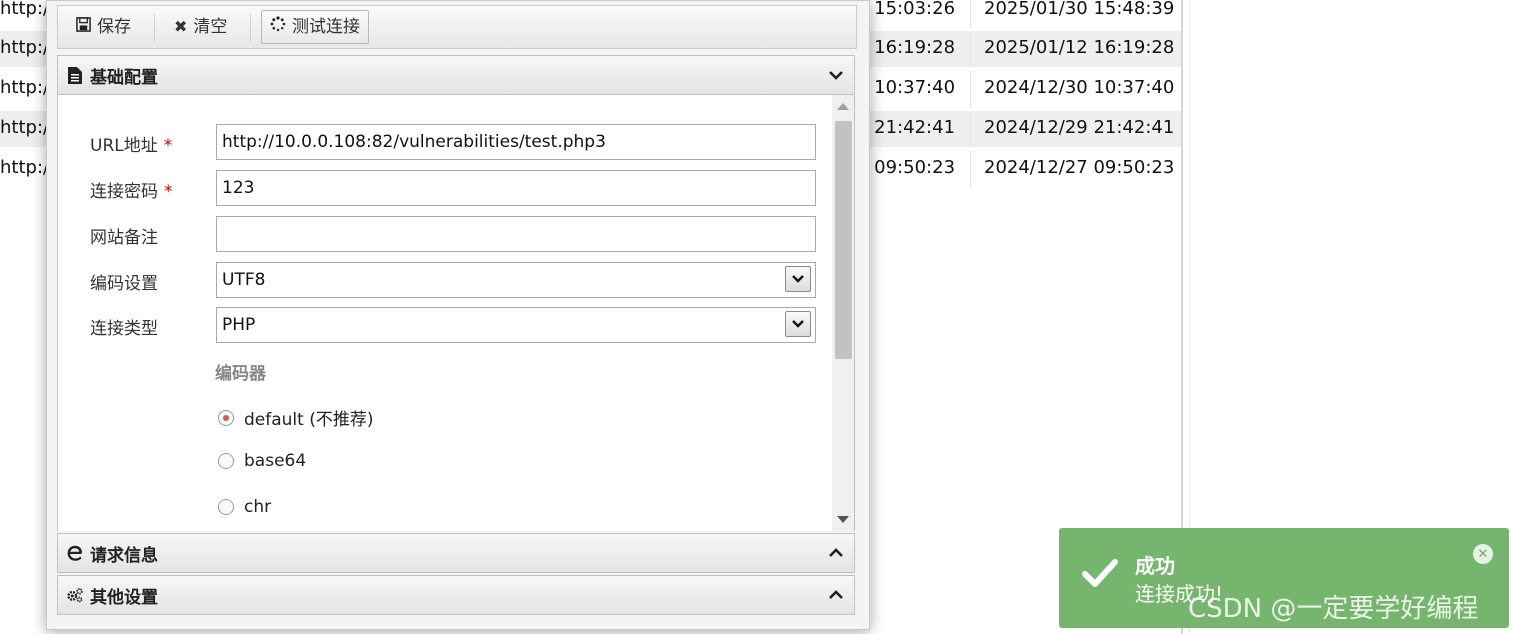 The width and height of the screenshot is (1513, 634). What do you see at coordinates (456, 595) in the screenshot?
I see `section-other-header: 其他设置` at bounding box center [456, 595].